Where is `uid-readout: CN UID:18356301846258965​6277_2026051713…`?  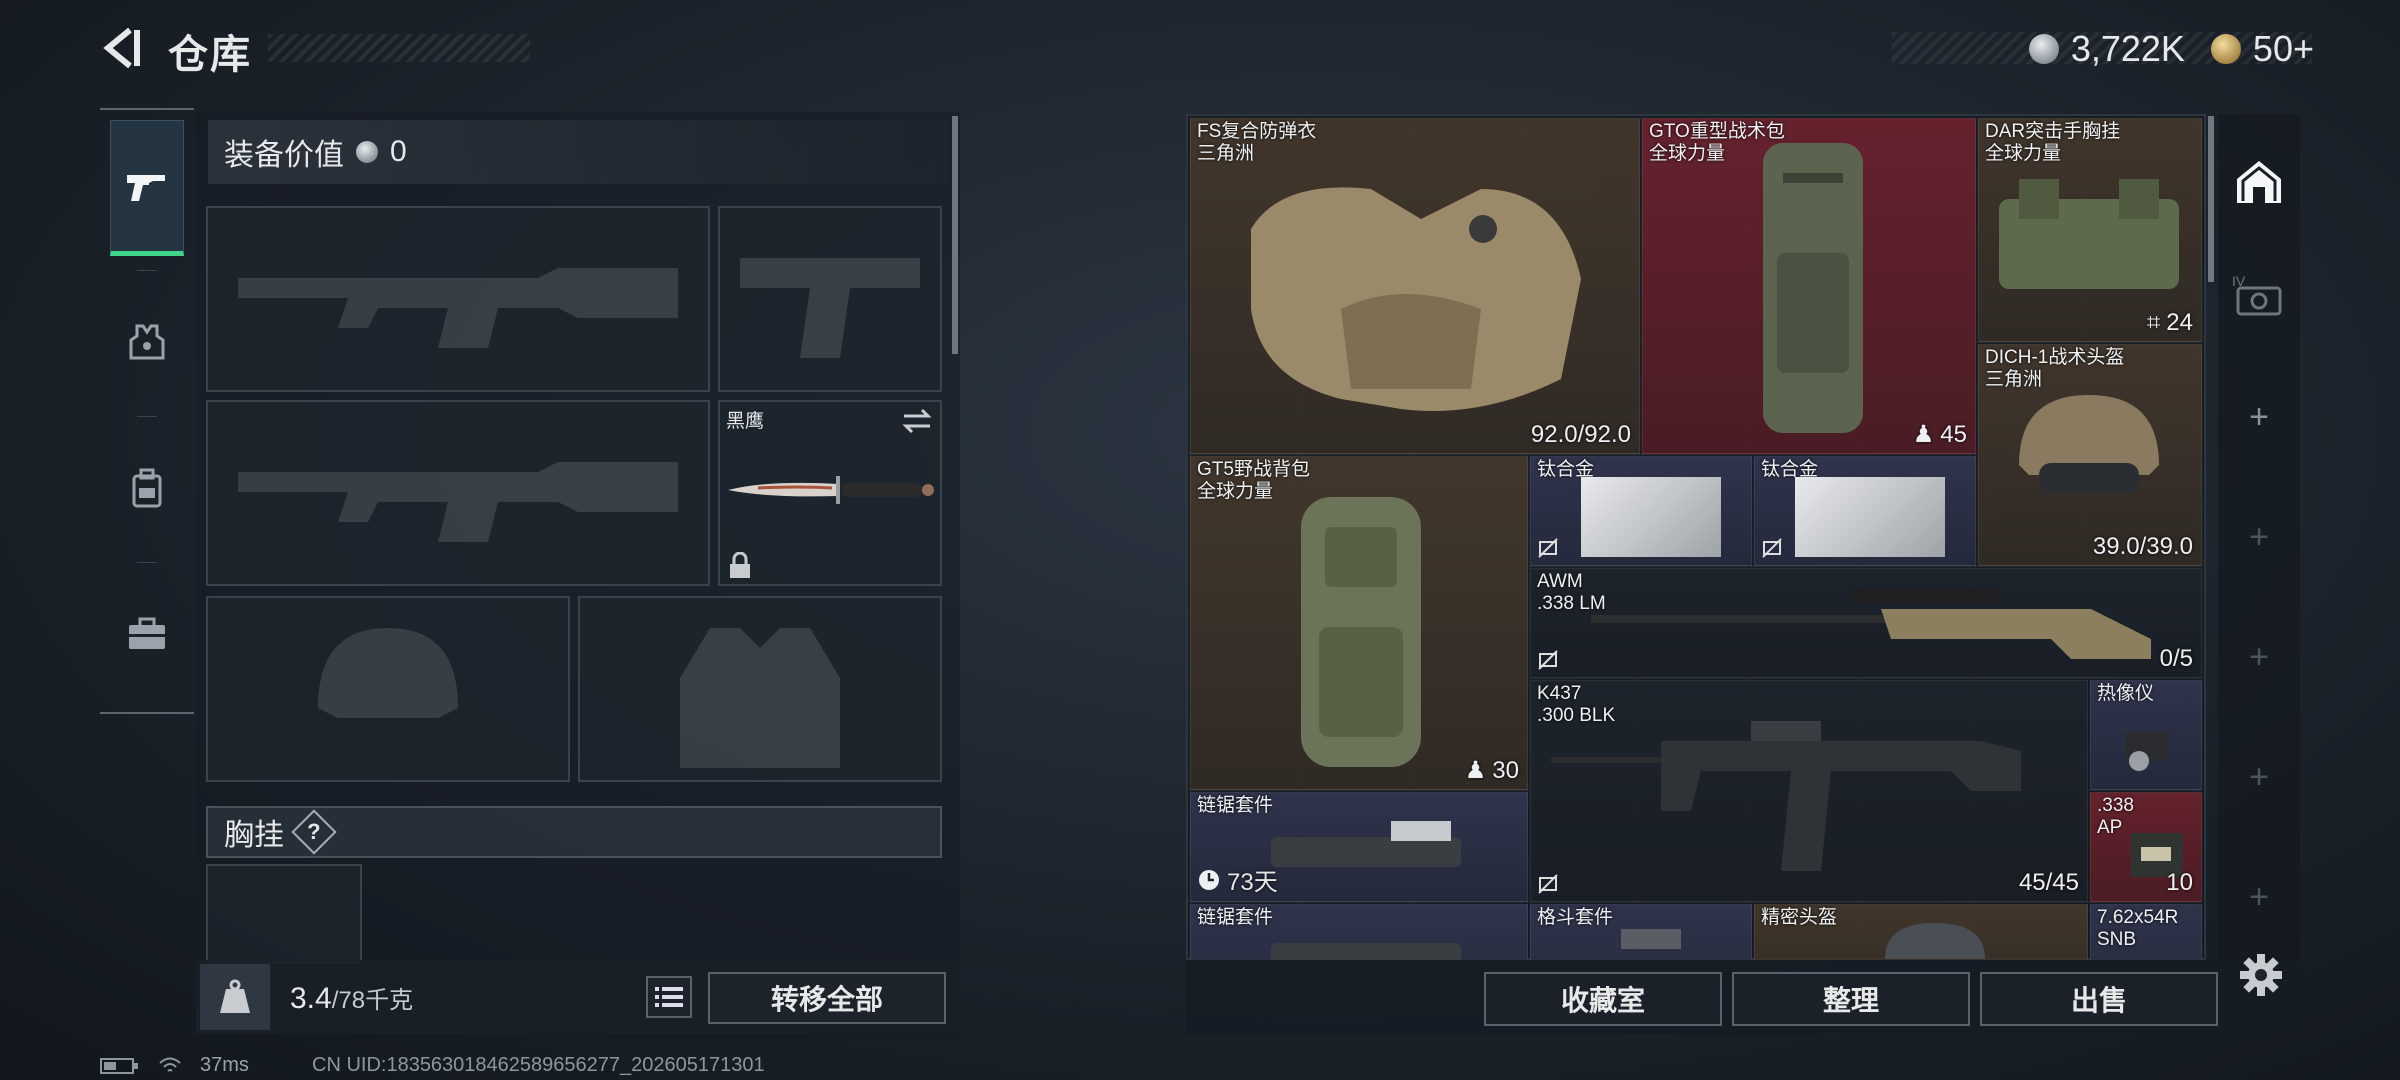 uid-readout: CN UID:18356301846258965​6277_2026051713… is located at coordinates (538, 1065).